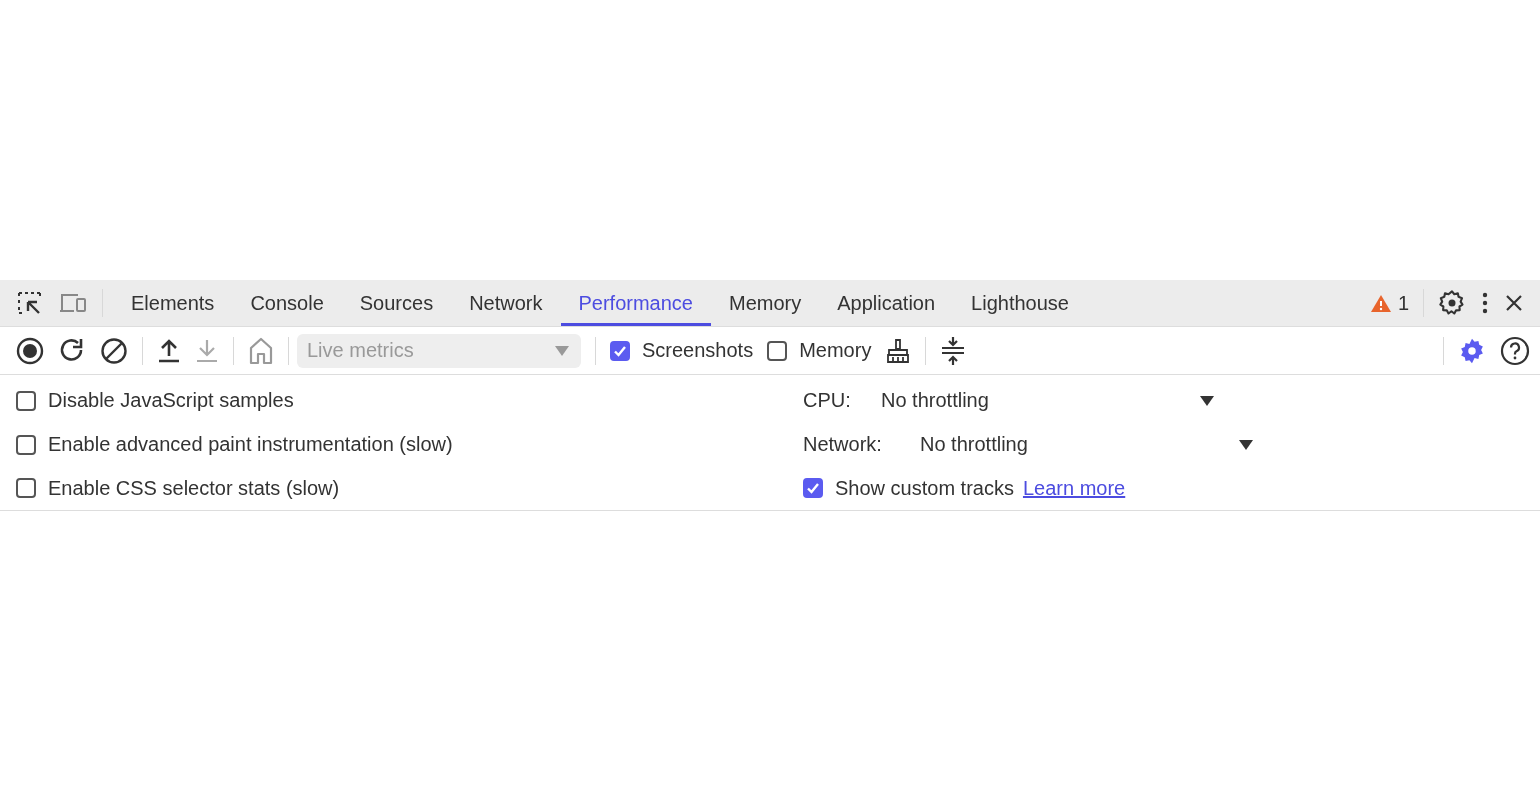 The width and height of the screenshot is (1540, 800). I want to click on panel-tab: Sources, so click(396, 303).